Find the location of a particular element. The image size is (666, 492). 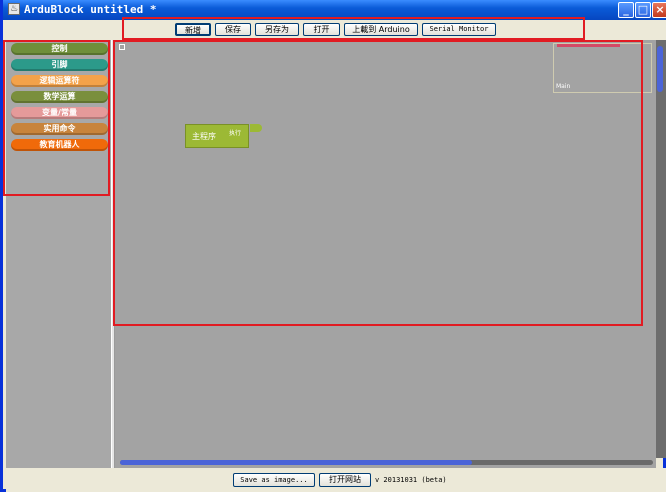

category-label: 数学运算 is located at coordinates (59, 96).